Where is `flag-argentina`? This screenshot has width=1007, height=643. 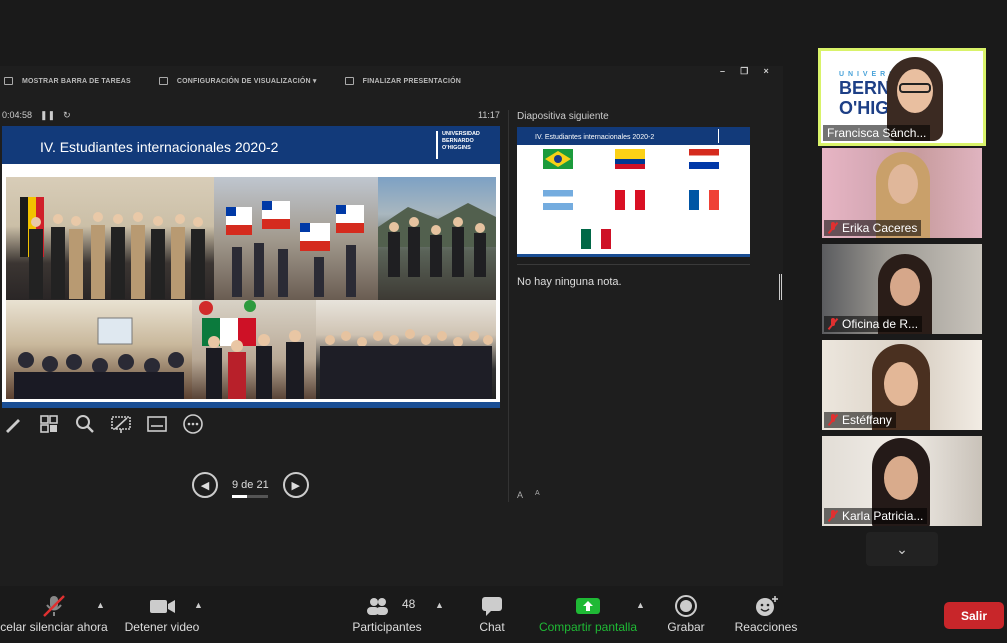
flag-argentina is located at coordinates (558, 200).